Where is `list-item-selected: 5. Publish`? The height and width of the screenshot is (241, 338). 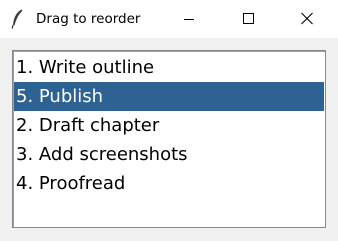
list-item-selected: 5. Publish is located at coordinates (169, 96).